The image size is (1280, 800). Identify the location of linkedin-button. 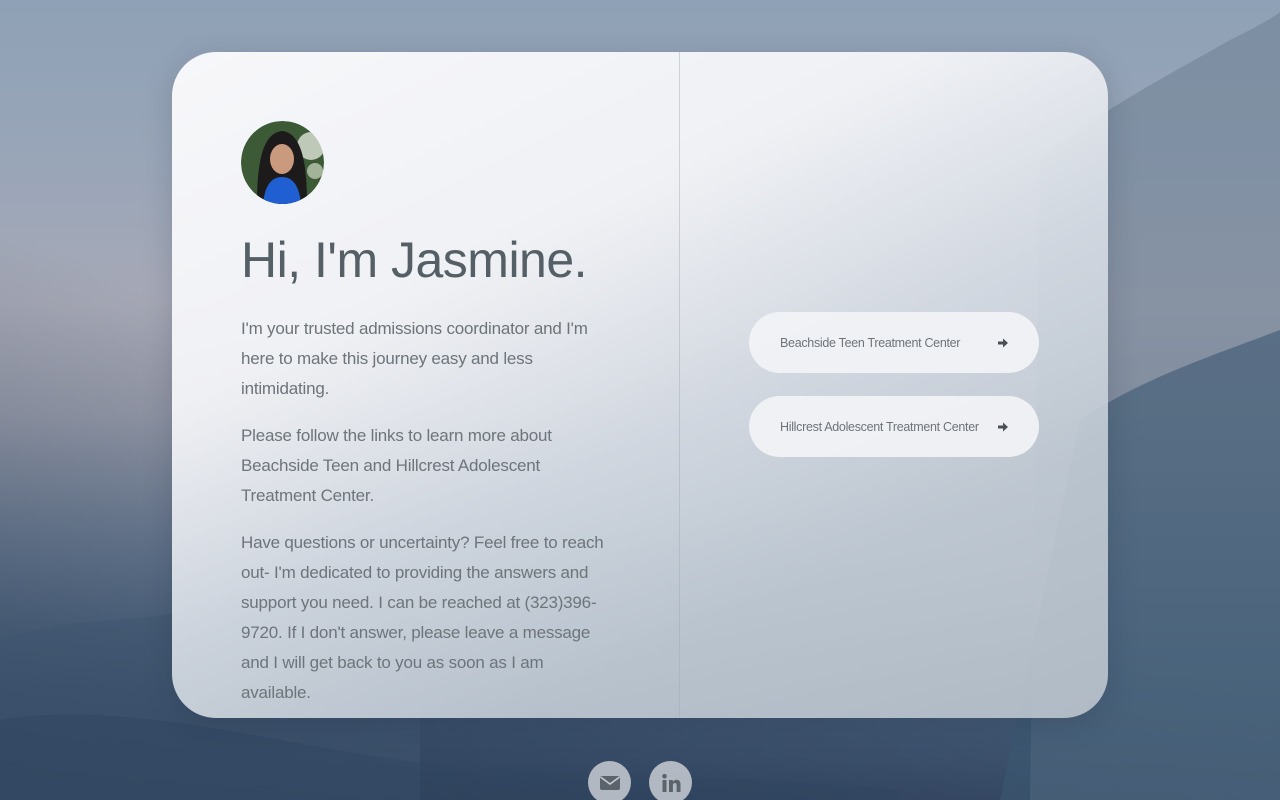
(670, 780).